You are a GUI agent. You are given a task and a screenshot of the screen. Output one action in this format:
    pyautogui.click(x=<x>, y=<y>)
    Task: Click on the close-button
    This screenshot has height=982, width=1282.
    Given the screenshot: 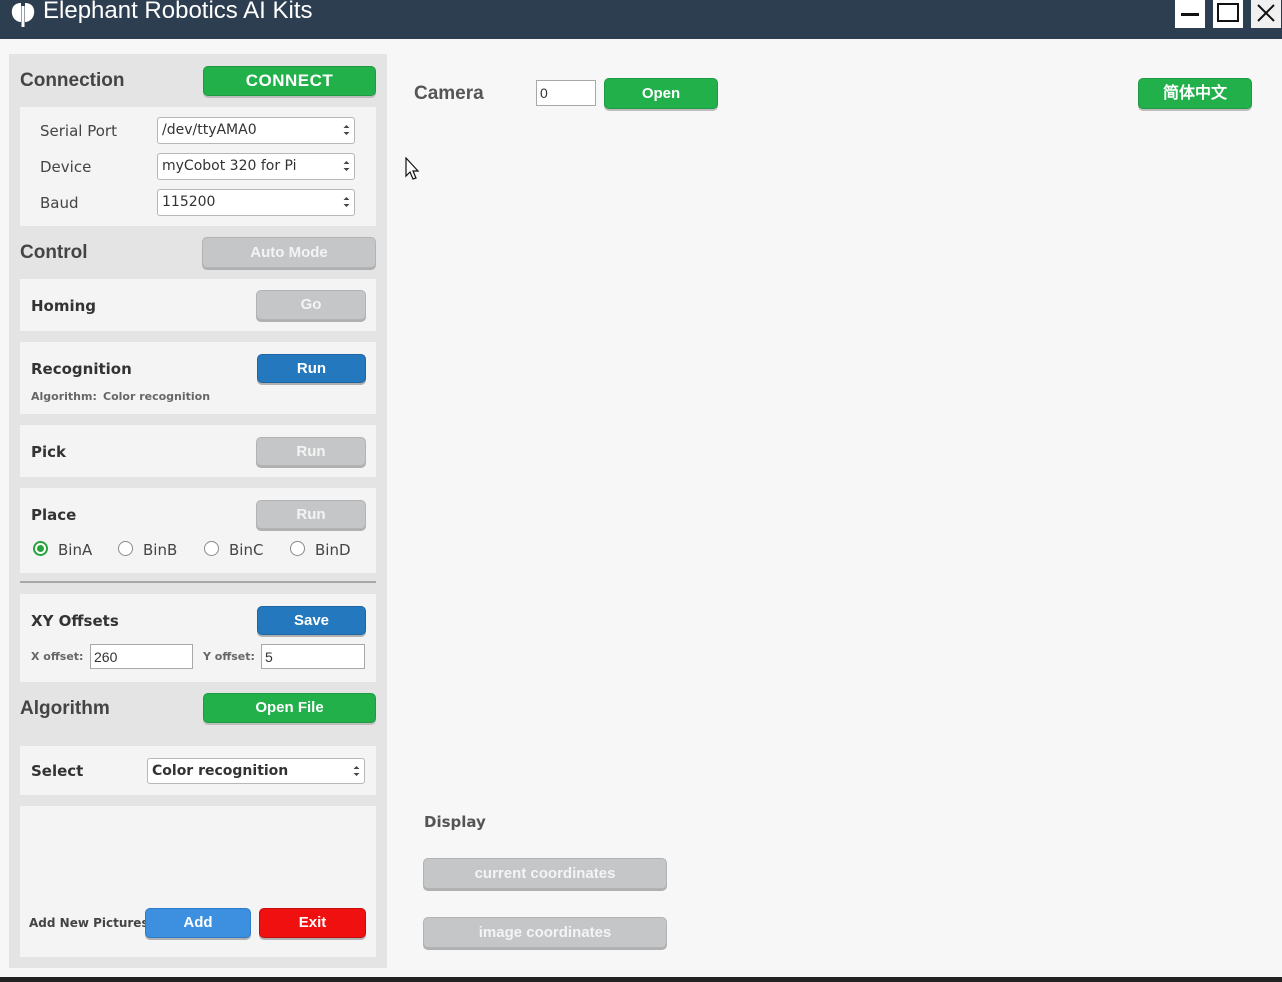 What is the action you would take?
    pyautogui.click(x=1266, y=14)
    